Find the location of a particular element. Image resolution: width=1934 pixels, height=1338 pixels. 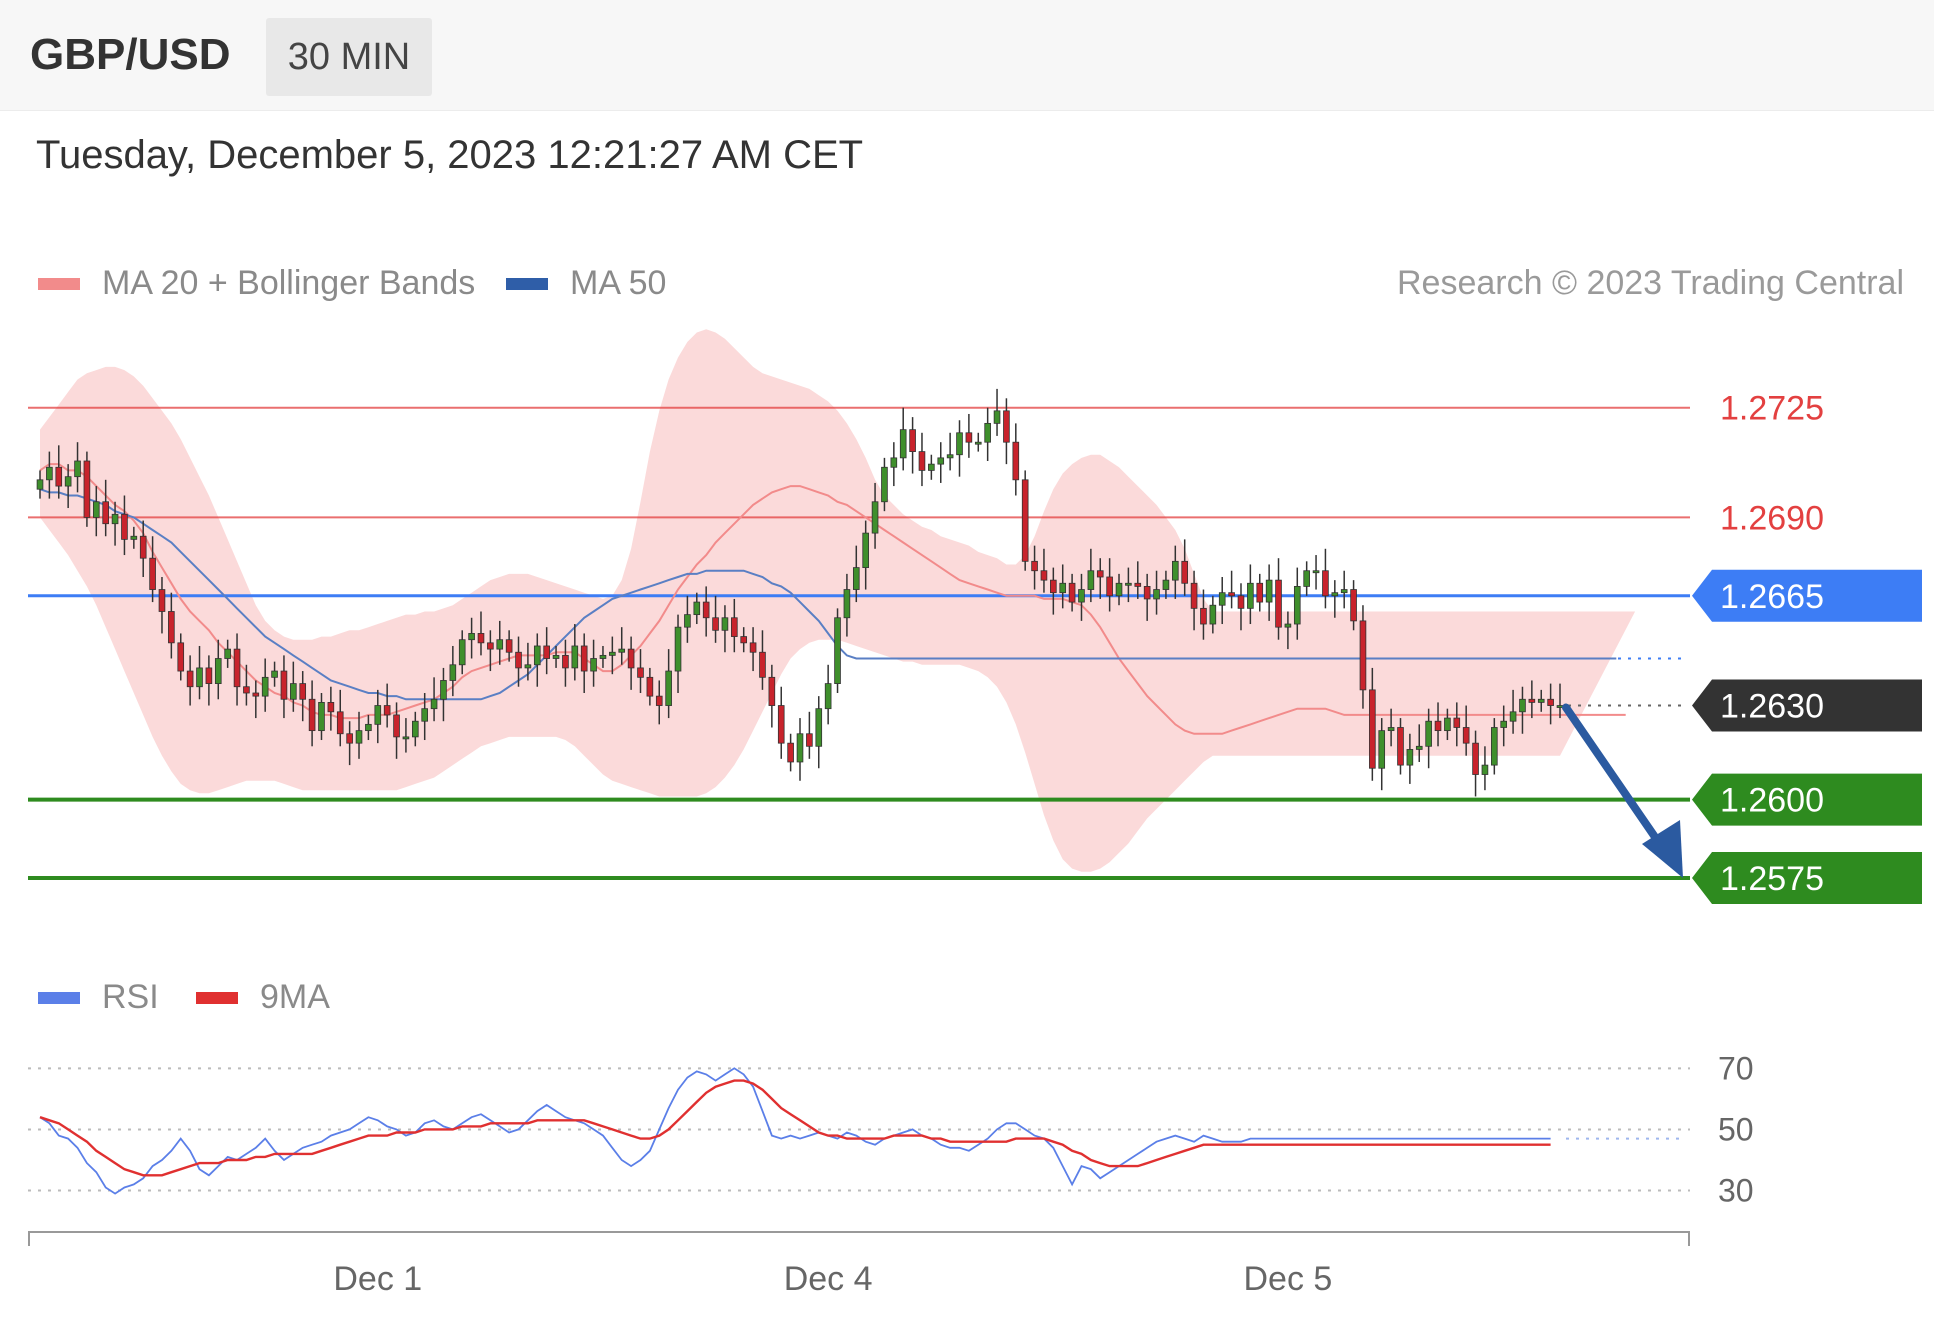

x-axis: Dec 1 Dec 4 Dec 5 is located at coordinates (859, 1264).